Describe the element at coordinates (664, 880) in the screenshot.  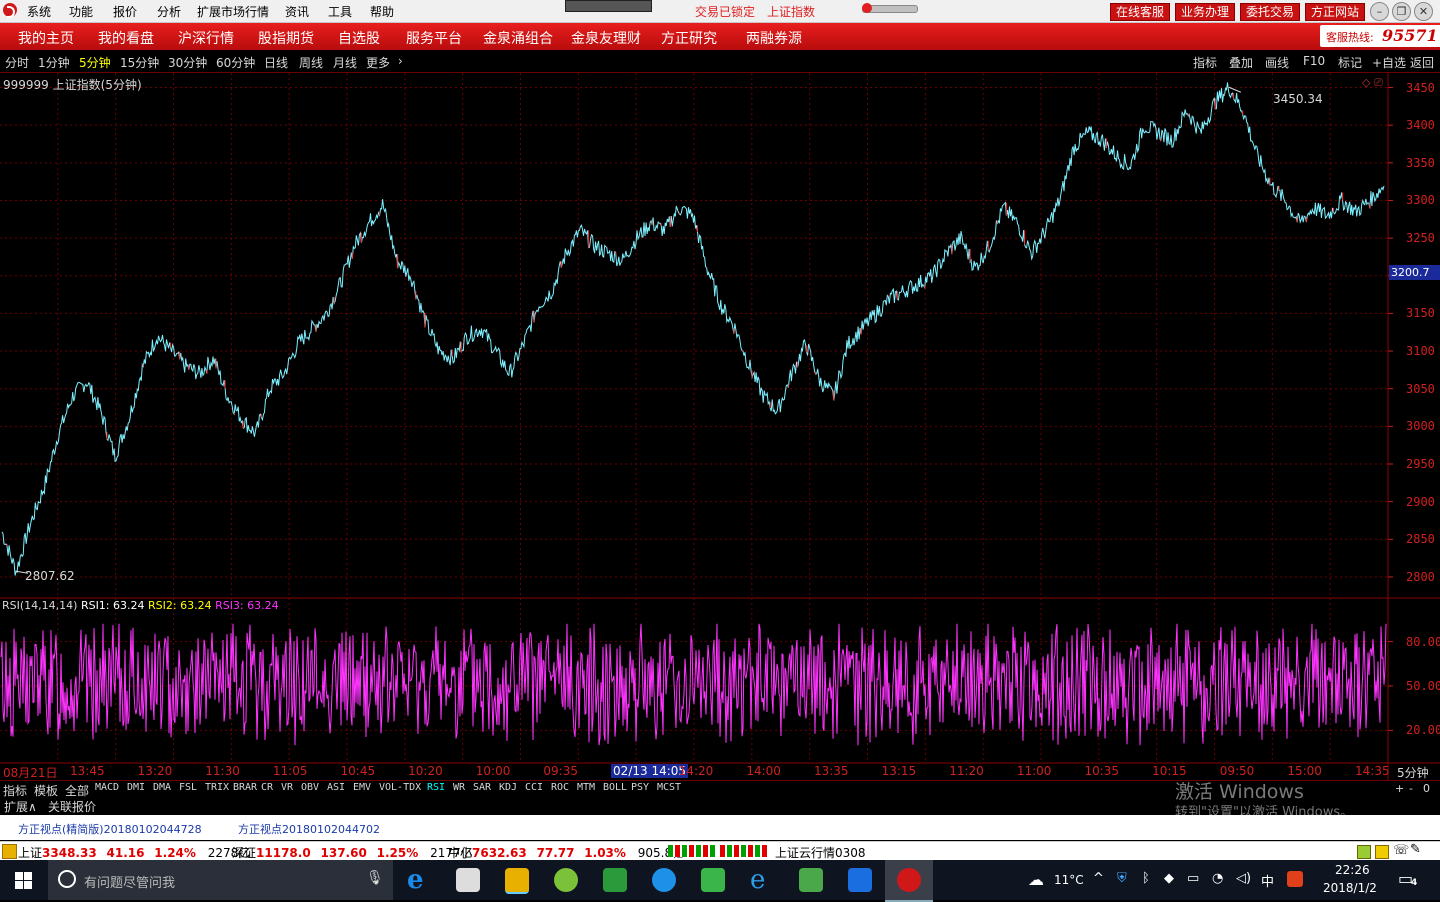
I see `video-player-icon` at that location.